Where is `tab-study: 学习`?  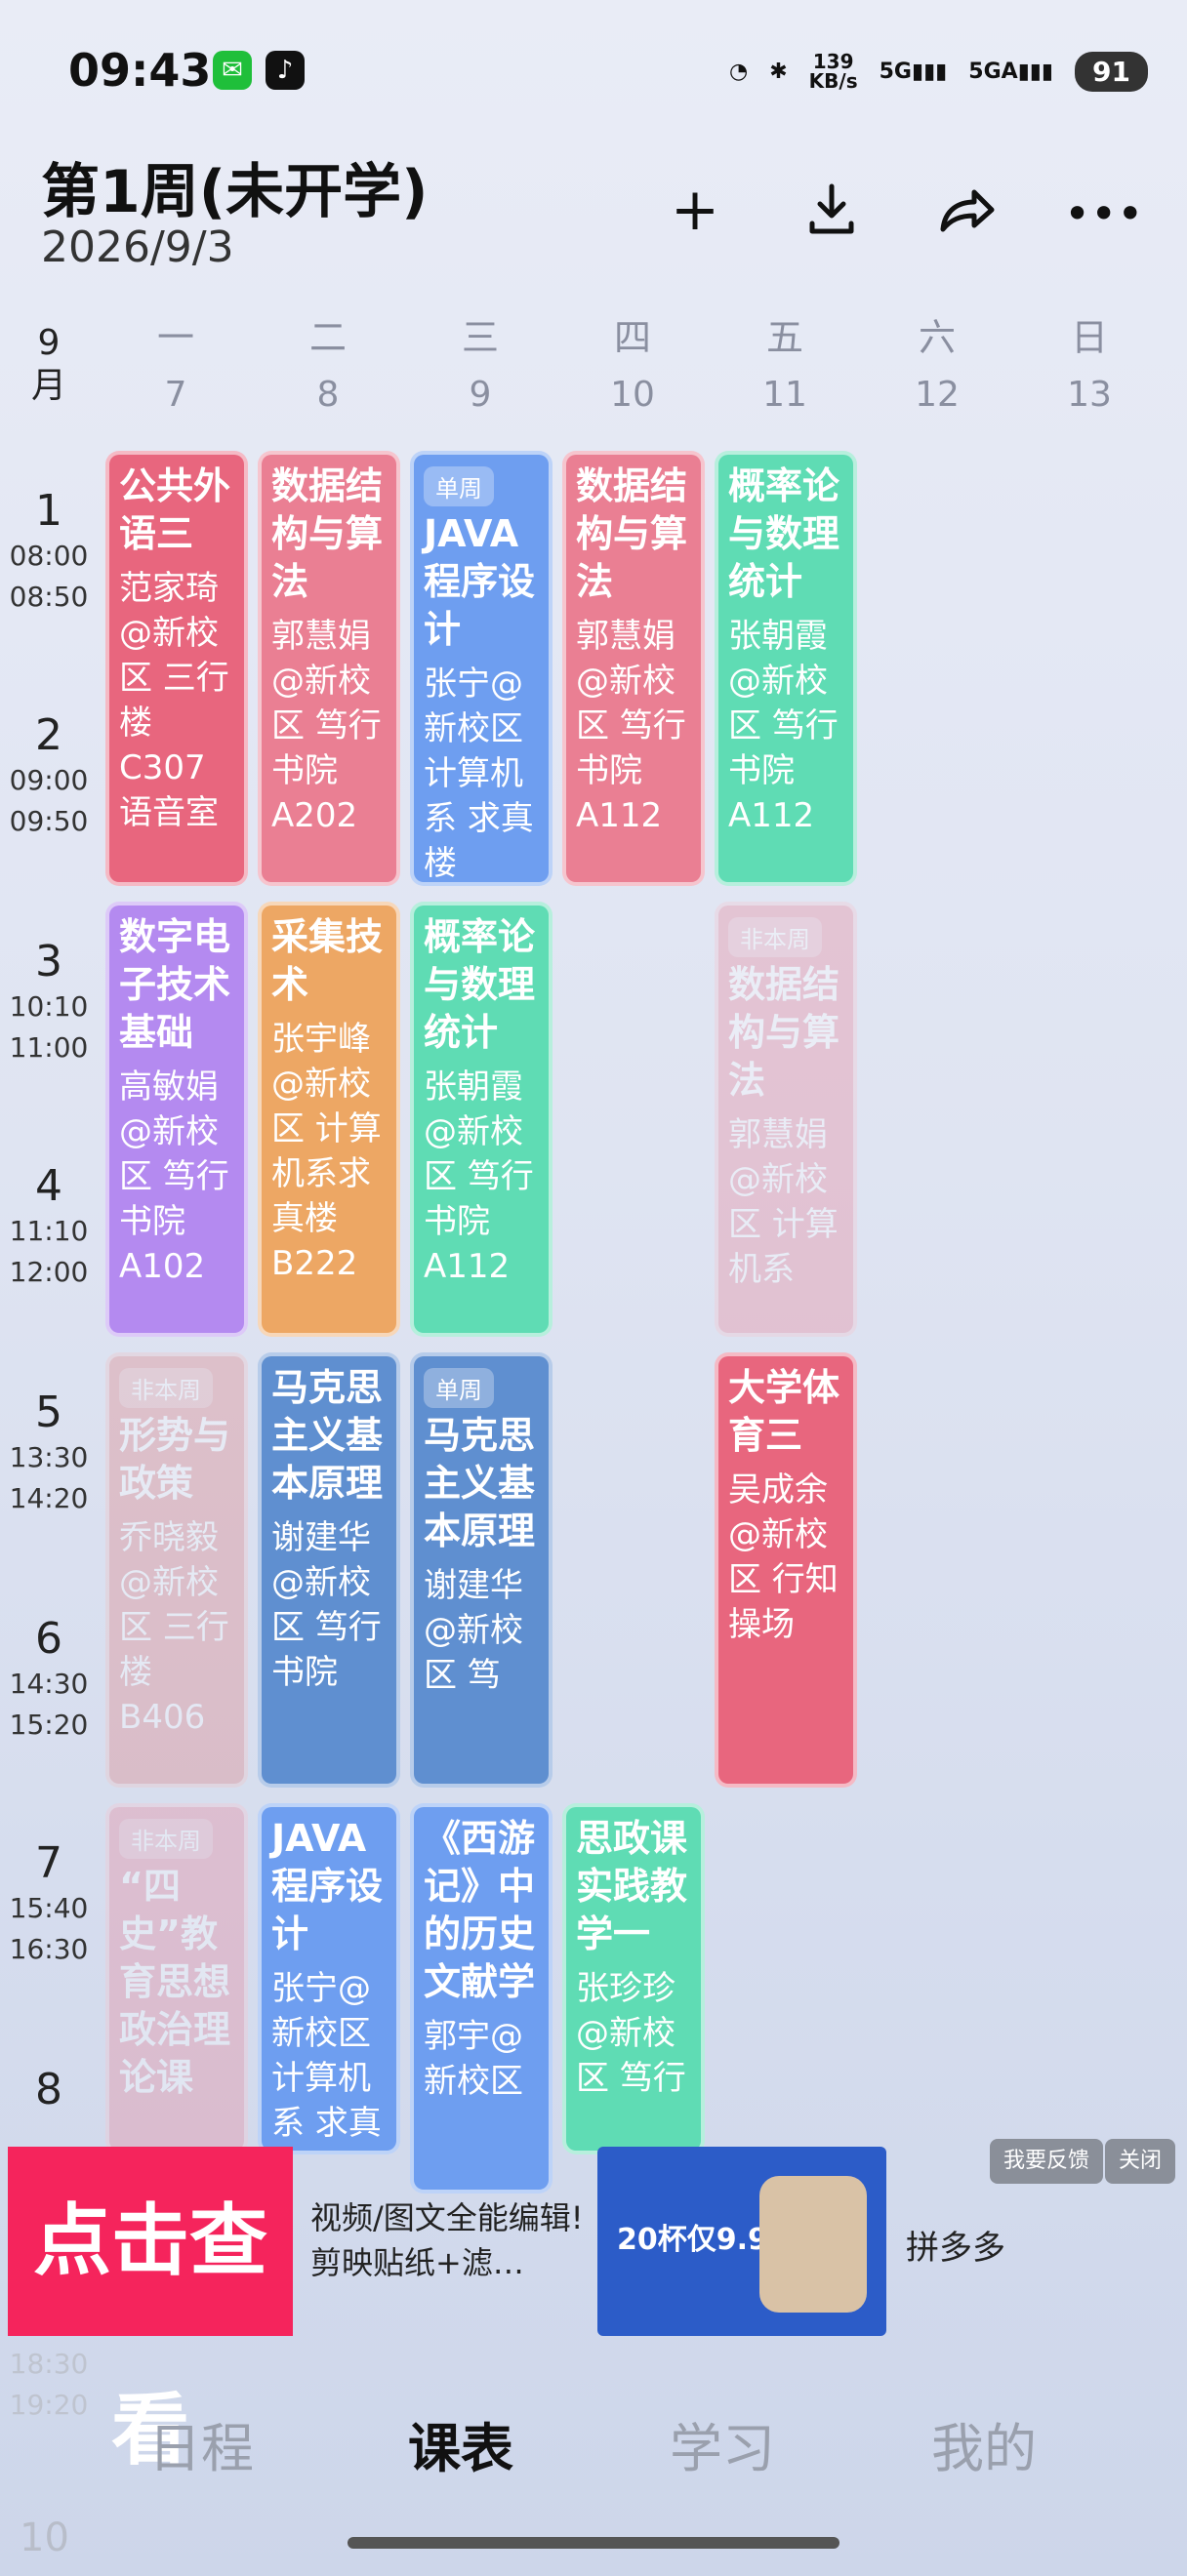 tab-study: 学习 is located at coordinates (722, 2443).